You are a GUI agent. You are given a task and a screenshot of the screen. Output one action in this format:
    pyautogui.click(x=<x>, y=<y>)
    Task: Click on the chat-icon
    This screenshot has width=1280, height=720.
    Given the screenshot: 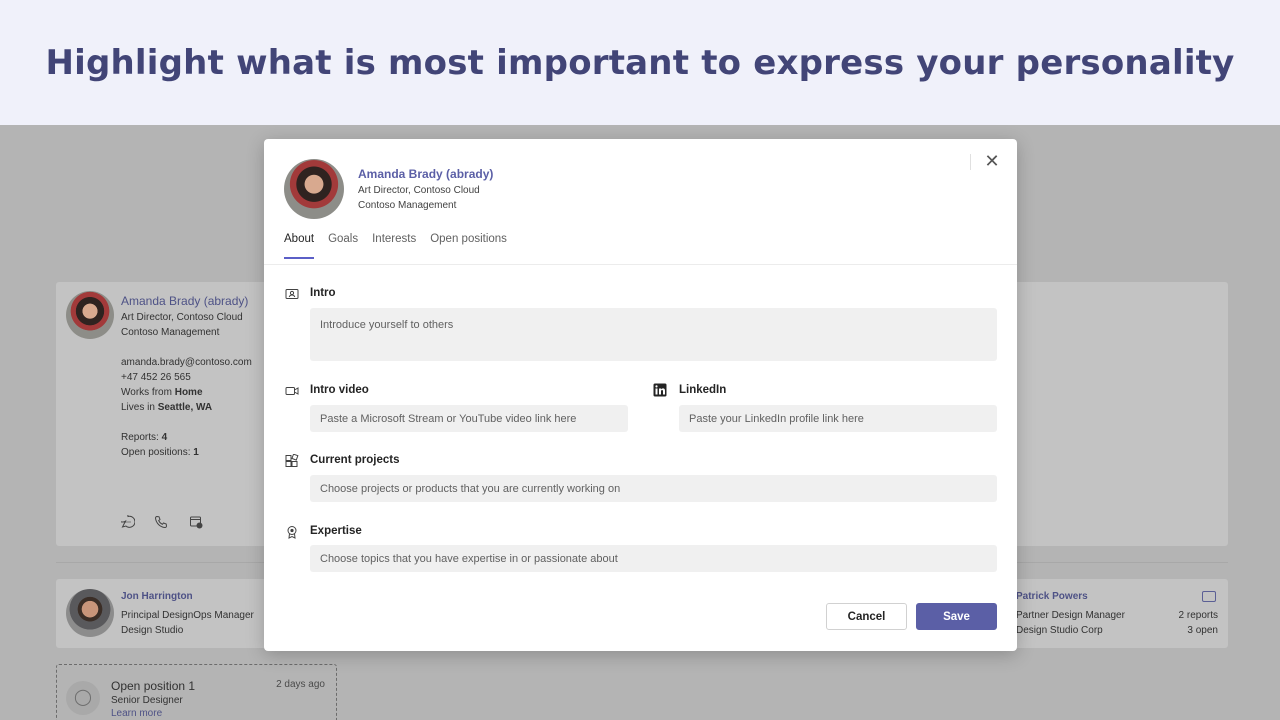 What is the action you would take?
    pyautogui.click(x=129, y=523)
    